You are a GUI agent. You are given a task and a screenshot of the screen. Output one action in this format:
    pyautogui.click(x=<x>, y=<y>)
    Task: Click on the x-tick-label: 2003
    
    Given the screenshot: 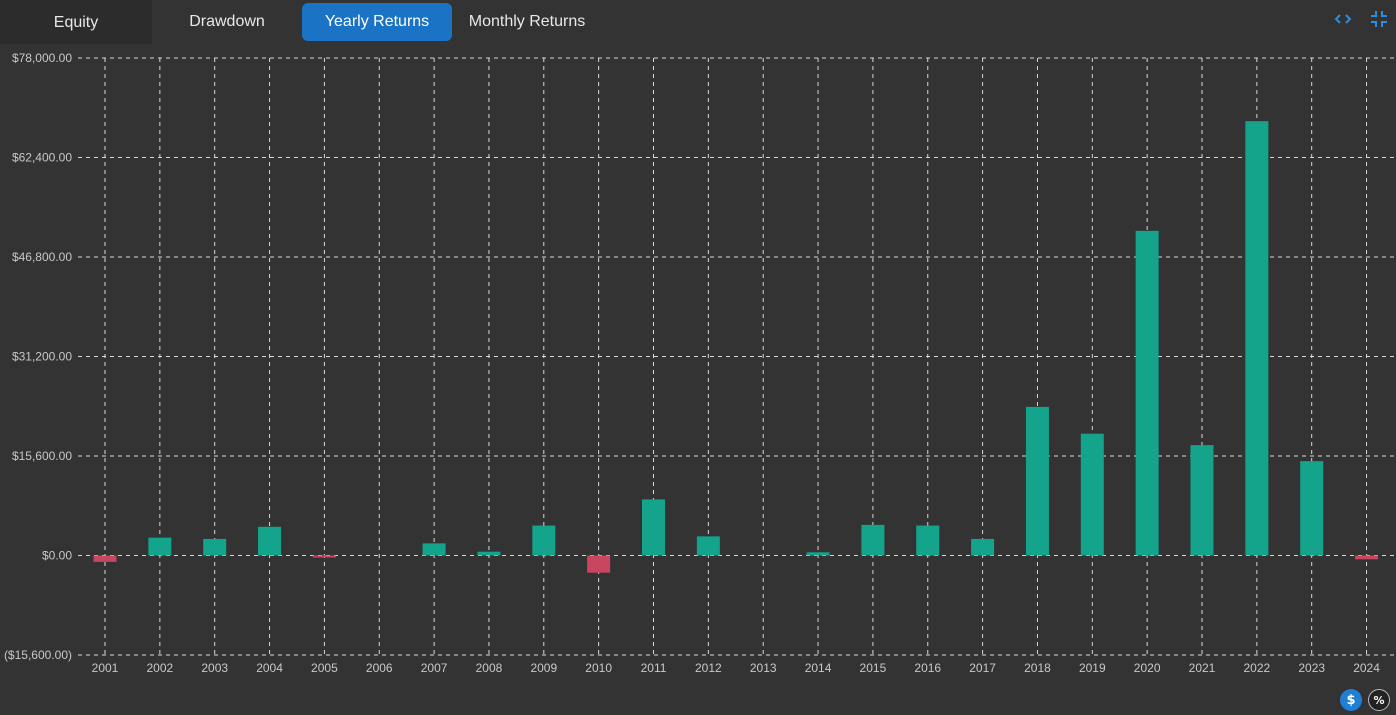 What is the action you would take?
    pyautogui.click(x=214, y=668)
    